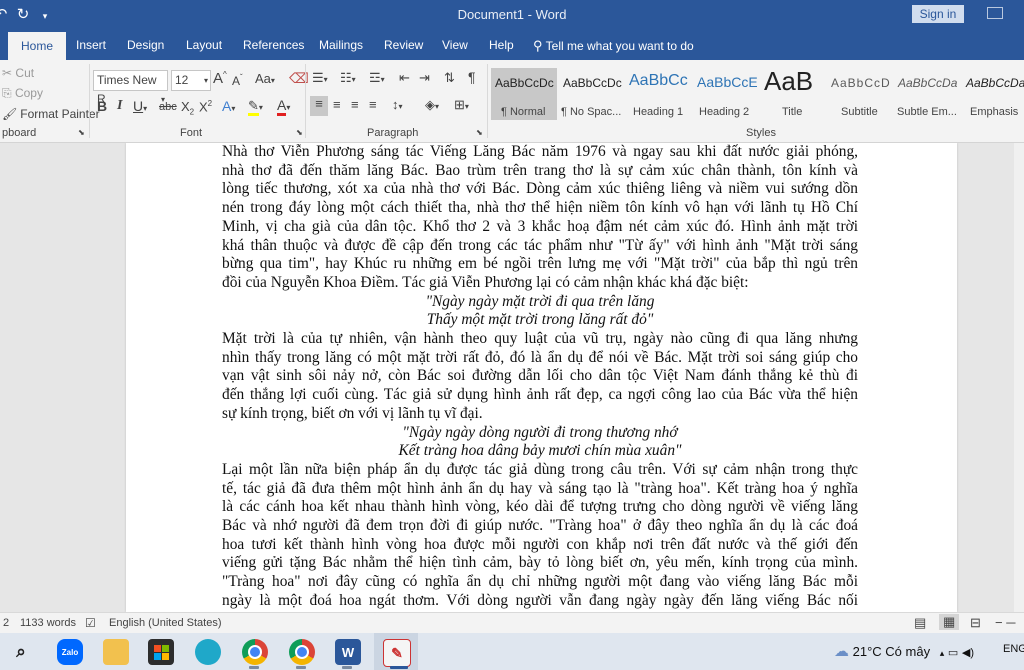  I want to click on page-indicator: 2, so click(6, 623).